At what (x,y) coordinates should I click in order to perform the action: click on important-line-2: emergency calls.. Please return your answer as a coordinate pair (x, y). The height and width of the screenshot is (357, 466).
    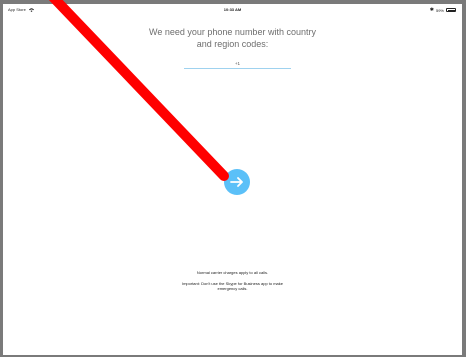
    Looking at the image, I should click on (232, 288).